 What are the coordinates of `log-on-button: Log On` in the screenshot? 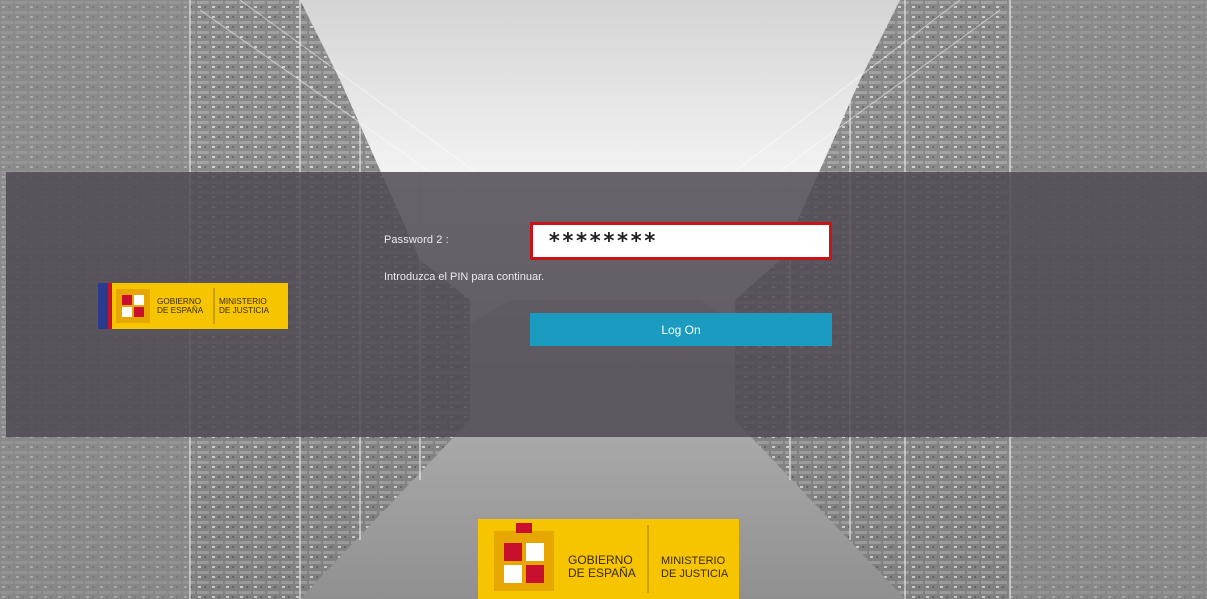 It's located at (681, 329).